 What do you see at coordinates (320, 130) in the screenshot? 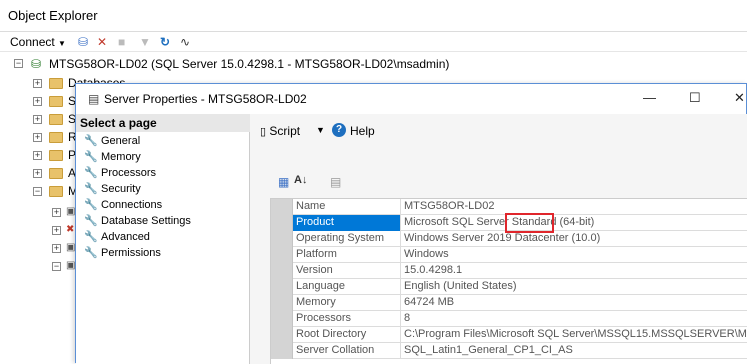
I see `chevron-down-icon: ▼` at bounding box center [320, 130].